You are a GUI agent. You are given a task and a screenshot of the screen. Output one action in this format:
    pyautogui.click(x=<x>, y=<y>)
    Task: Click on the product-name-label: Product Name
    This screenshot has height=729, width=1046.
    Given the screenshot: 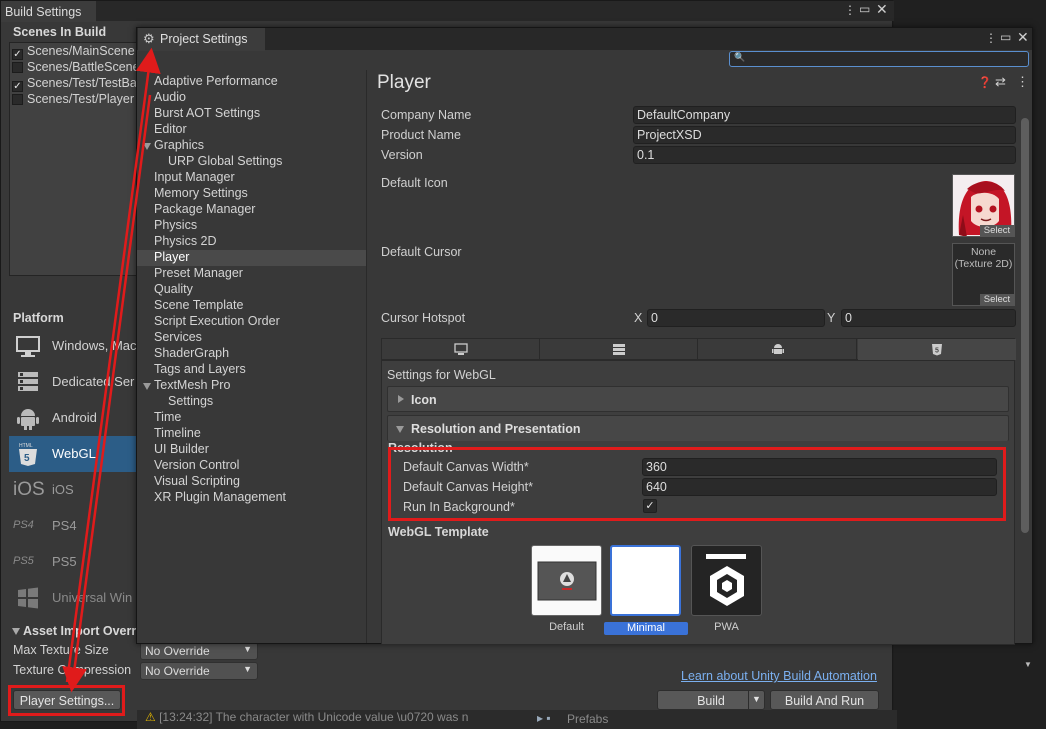 What is the action you would take?
    pyautogui.click(x=421, y=135)
    